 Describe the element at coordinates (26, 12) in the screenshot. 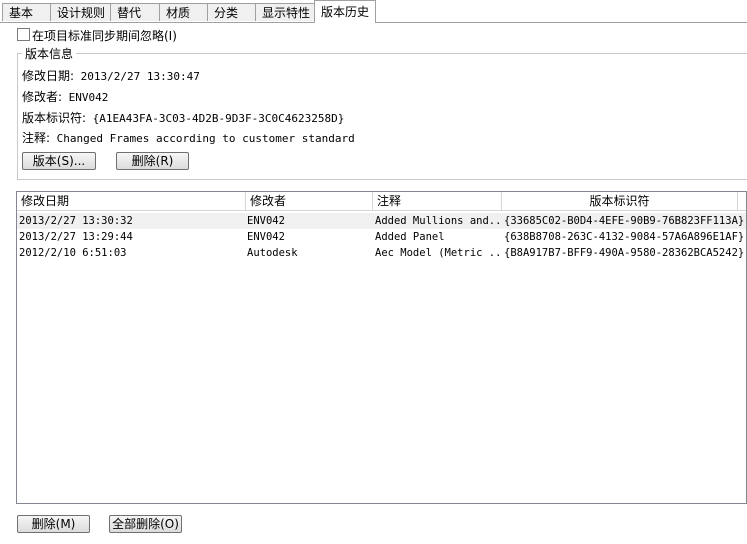

I see `tab-basic: 基本` at that location.